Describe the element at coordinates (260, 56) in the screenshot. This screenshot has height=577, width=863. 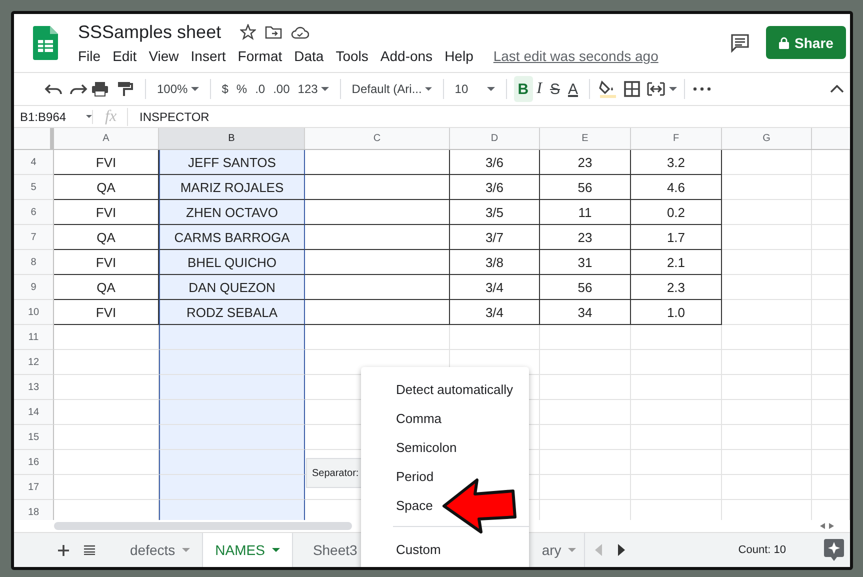
I see `menu-item: Format` at that location.